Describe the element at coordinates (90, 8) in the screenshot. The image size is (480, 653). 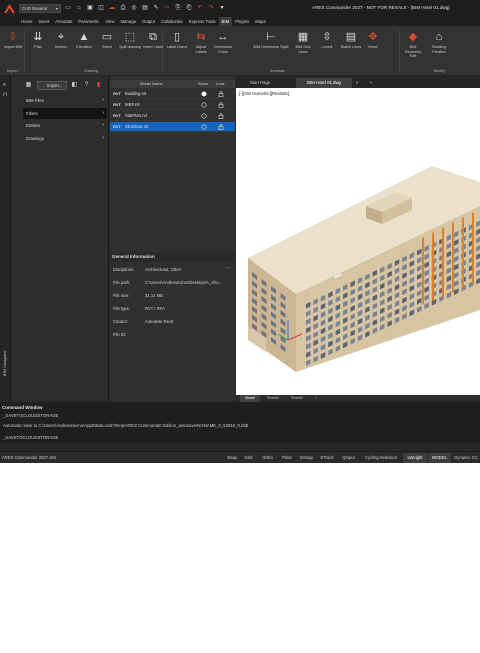
I see `save-icon: ▣` at that location.